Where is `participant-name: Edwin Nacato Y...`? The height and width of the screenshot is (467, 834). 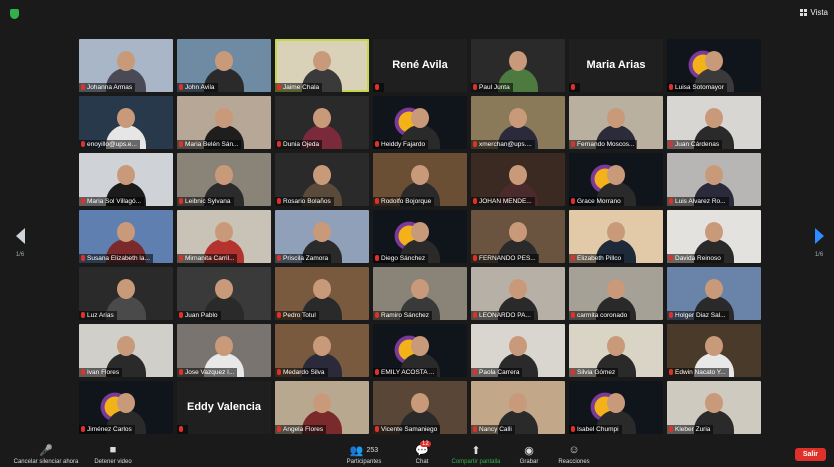 participant-name: Edwin Nacato Y... is located at coordinates (700, 372).